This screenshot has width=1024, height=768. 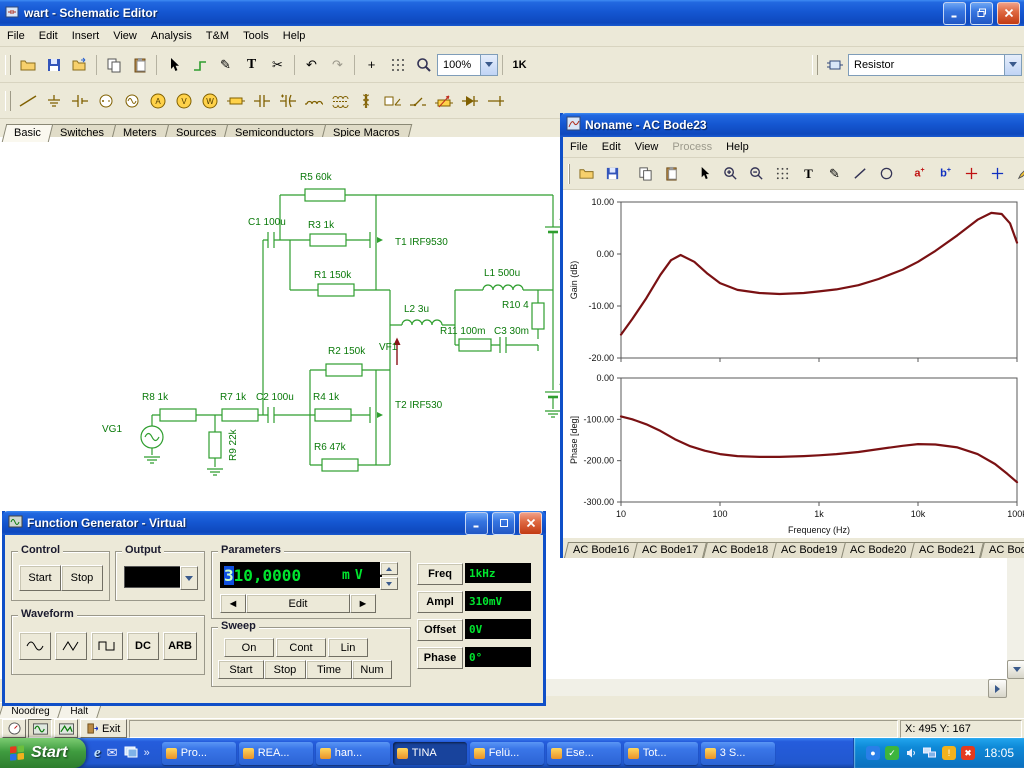 I want to click on component-list-icon, so click(x=834, y=64).